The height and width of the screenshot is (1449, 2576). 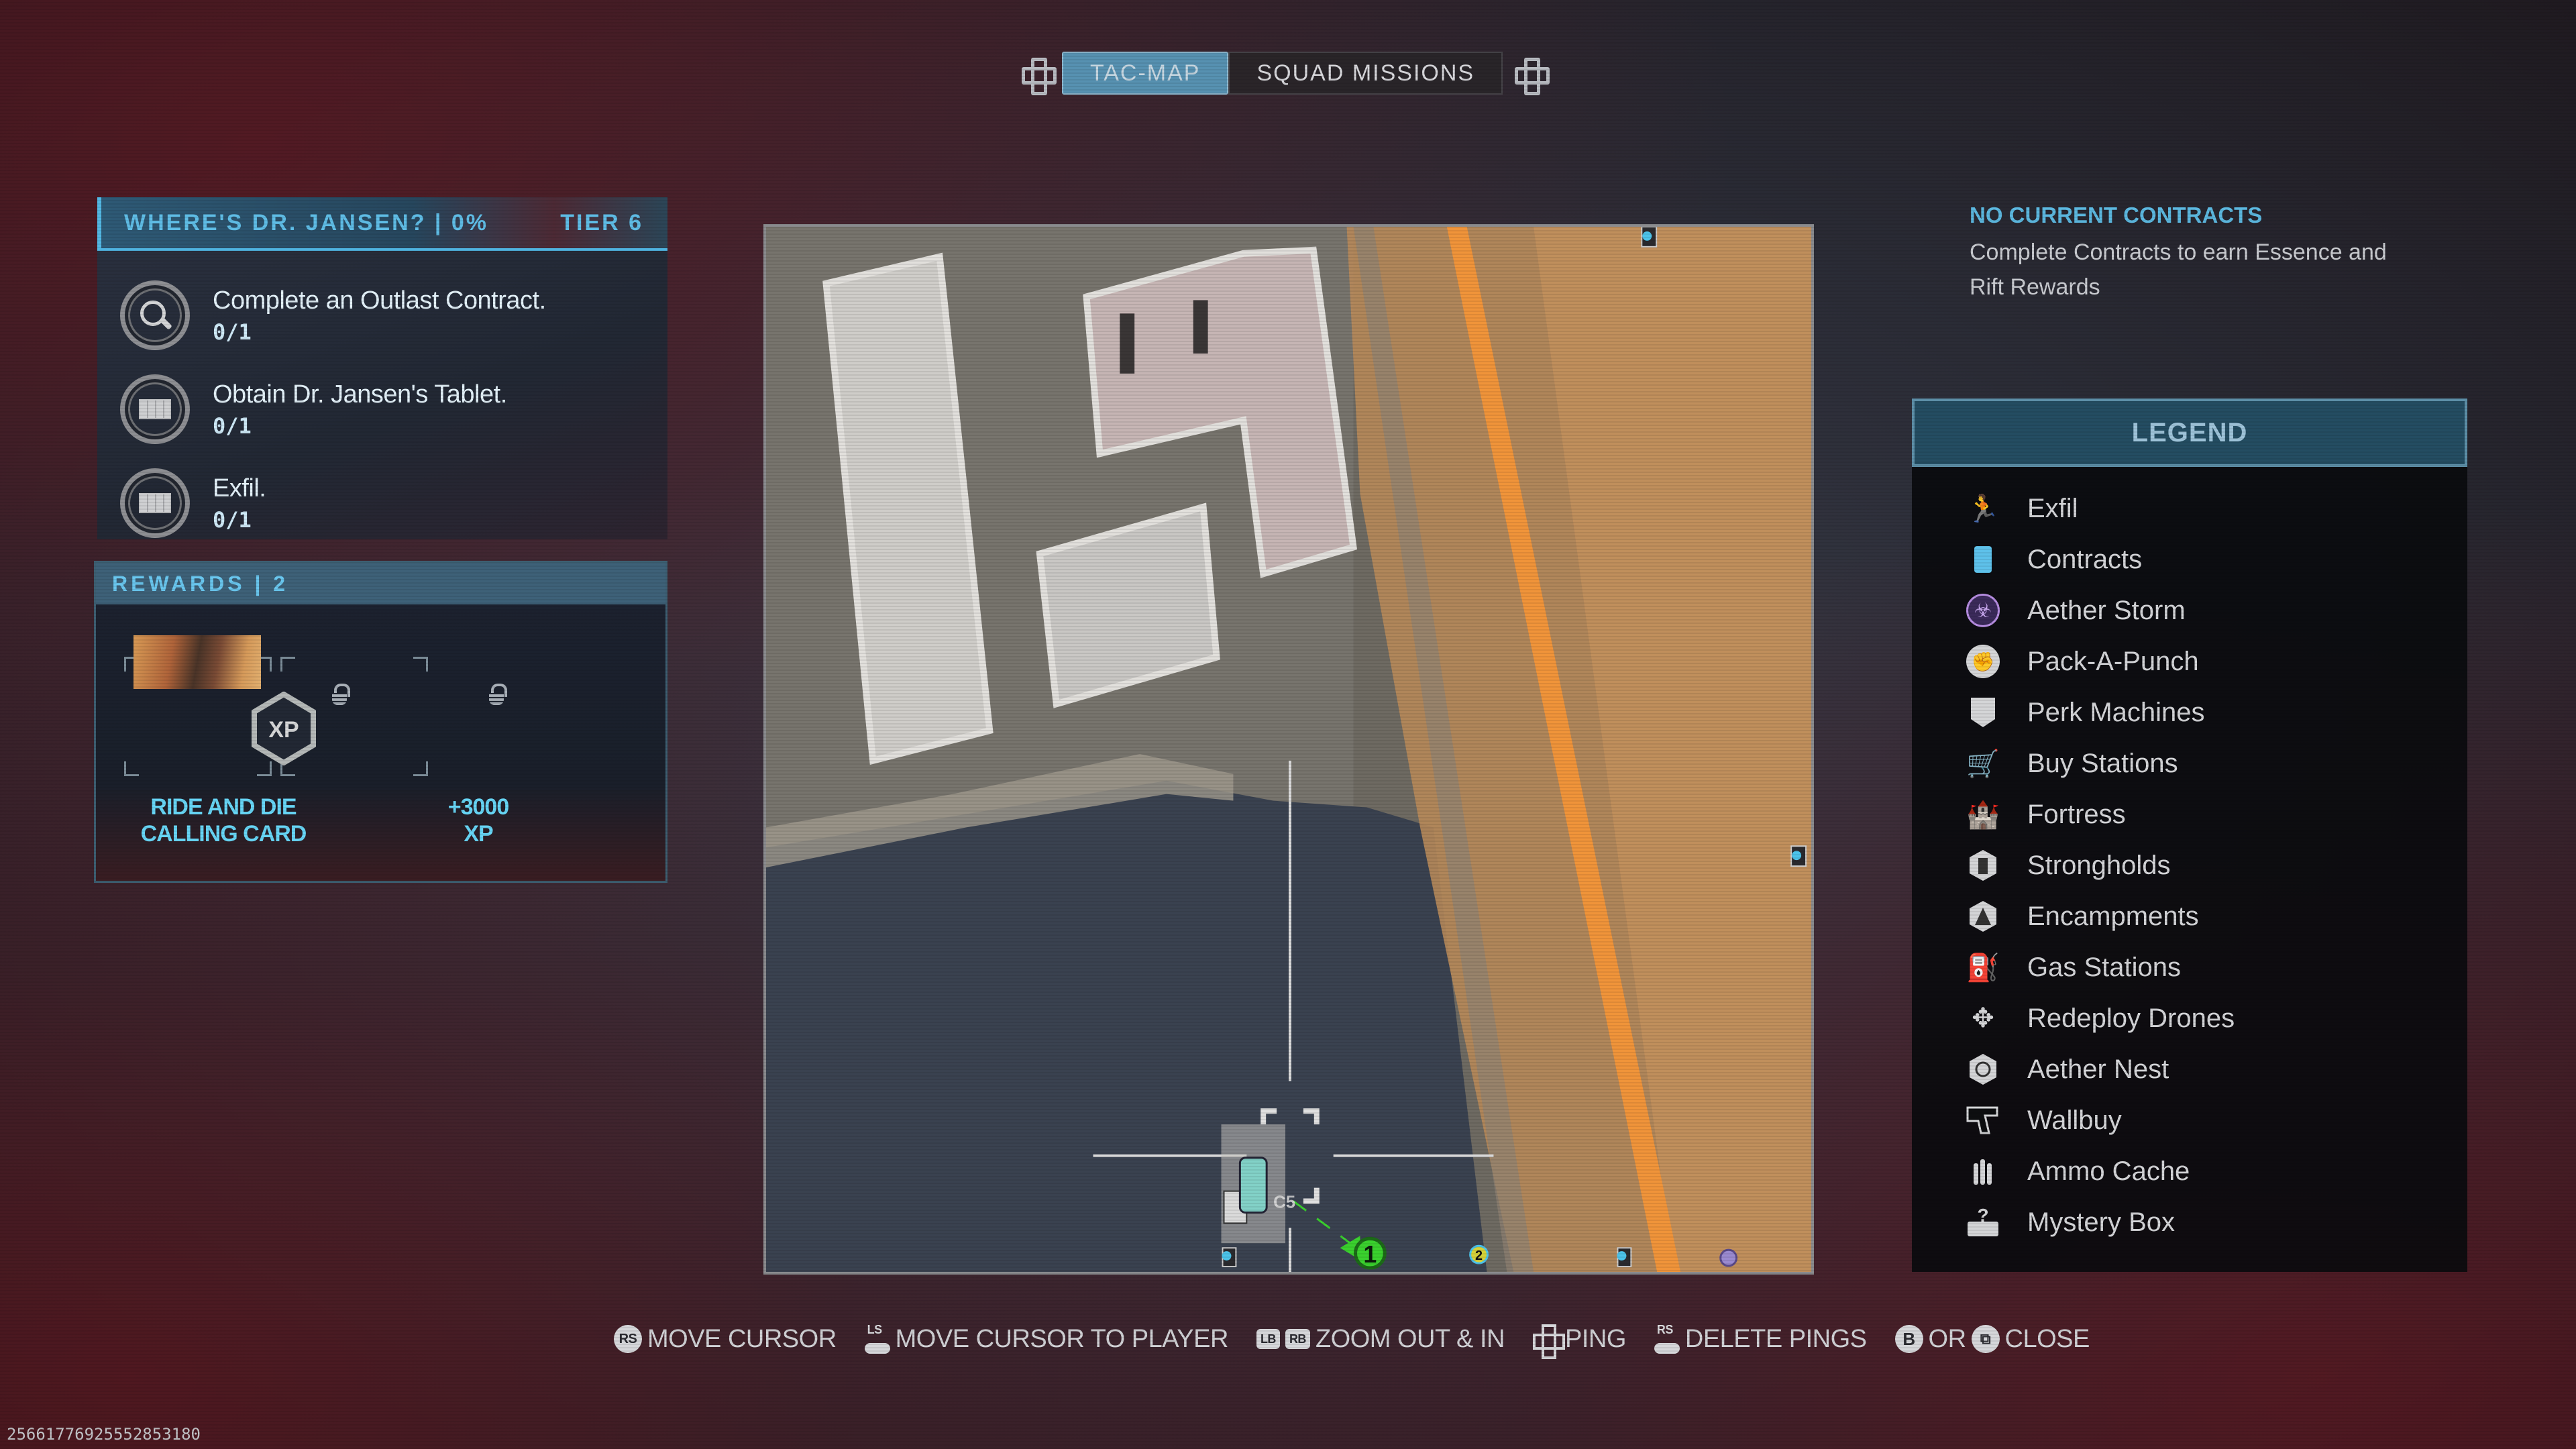 I want to click on reward-label-line: RIDE AND DIE, so click(x=223, y=807).